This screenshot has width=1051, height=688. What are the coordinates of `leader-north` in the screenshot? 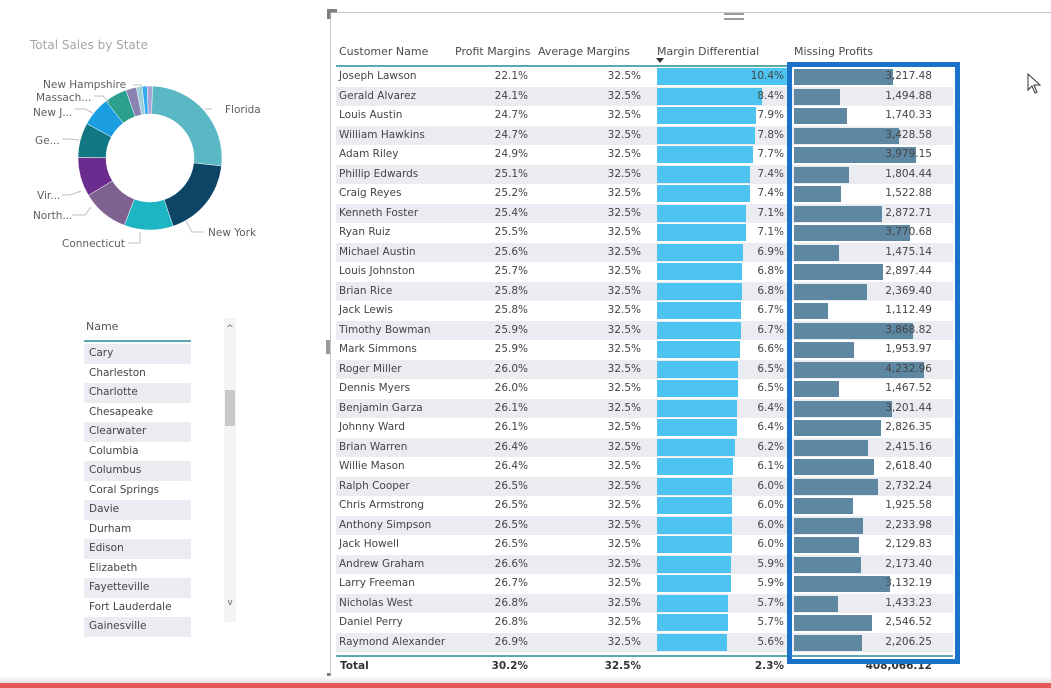 It's located at (82, 211).